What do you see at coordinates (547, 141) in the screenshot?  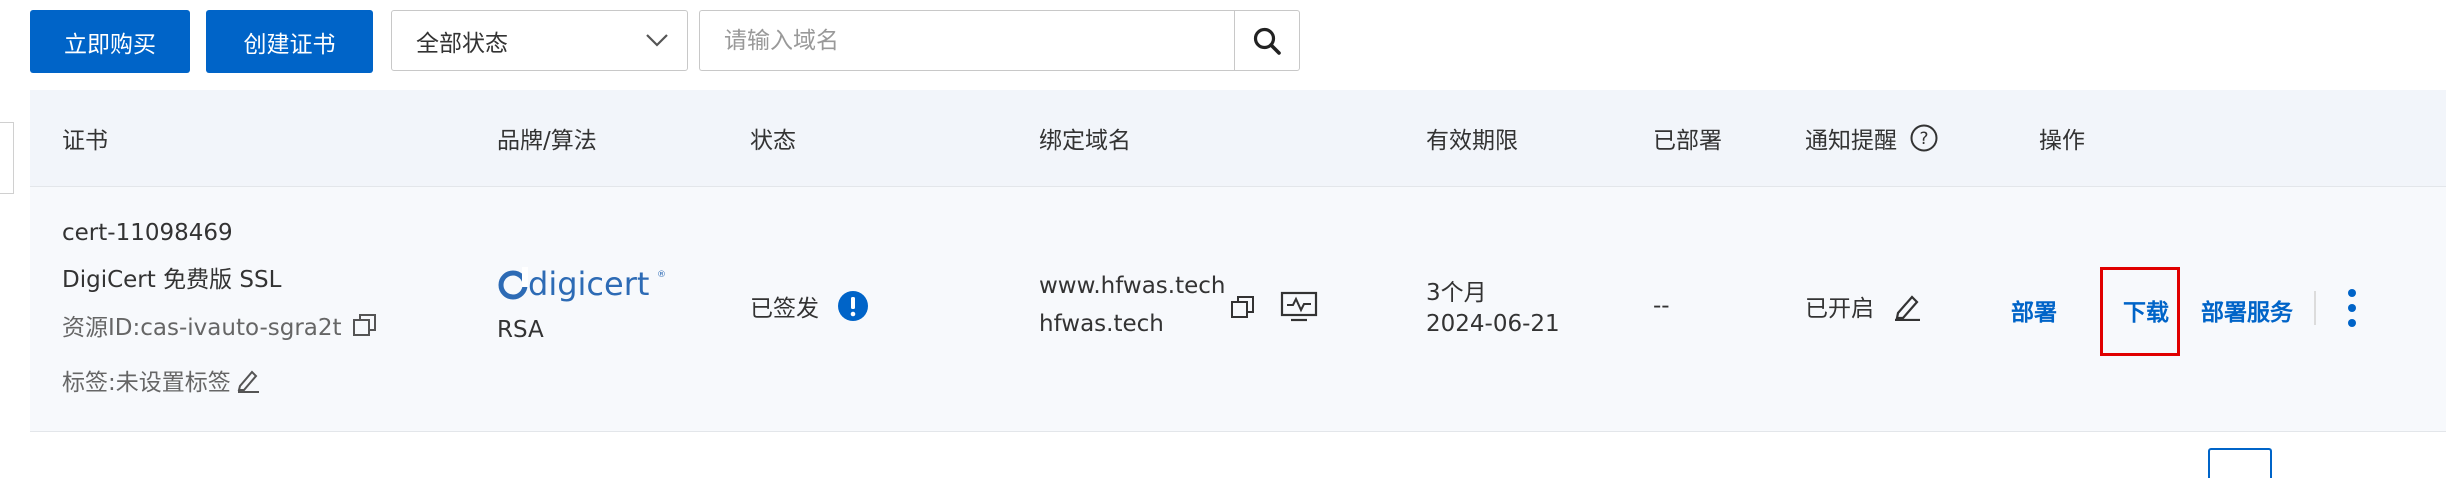 I see `header-brand: 品牌/算法` at bounding box center [547, 141].